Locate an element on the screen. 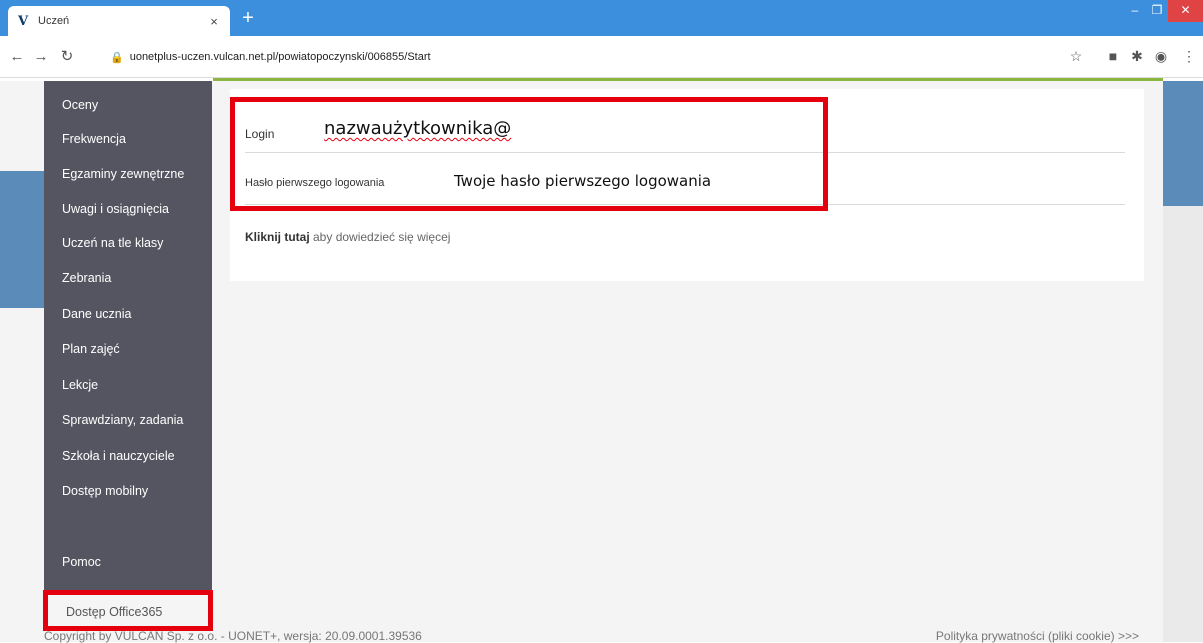 The height and width of the screenshot is (643, 1203). menu-icon: ⋮ is located at coordinates (1189, 56).